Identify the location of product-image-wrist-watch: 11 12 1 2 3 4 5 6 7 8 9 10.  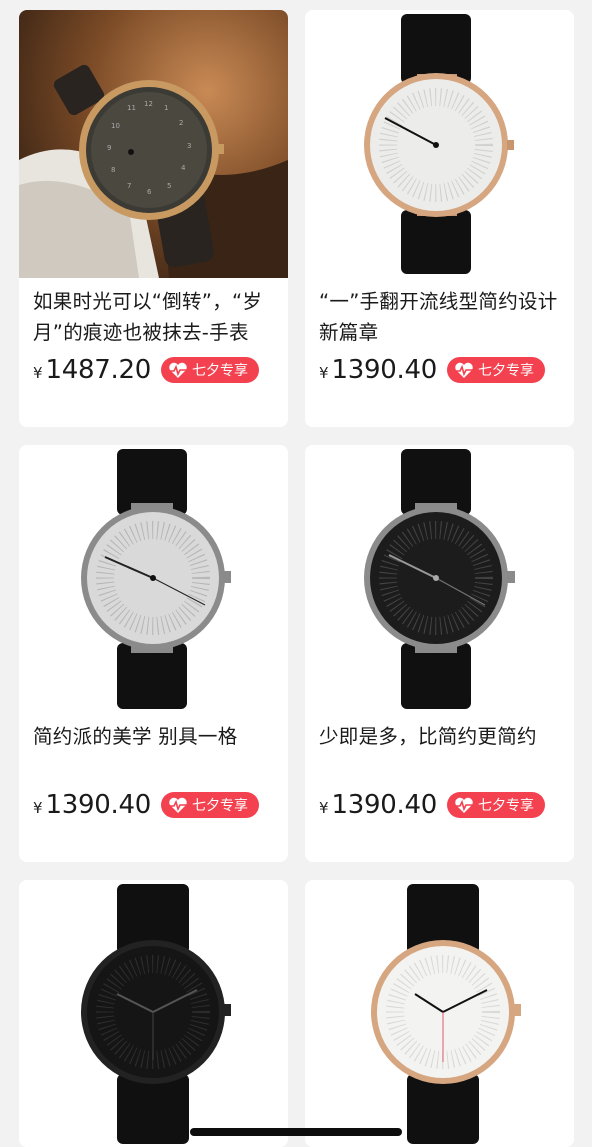
(153, 144).